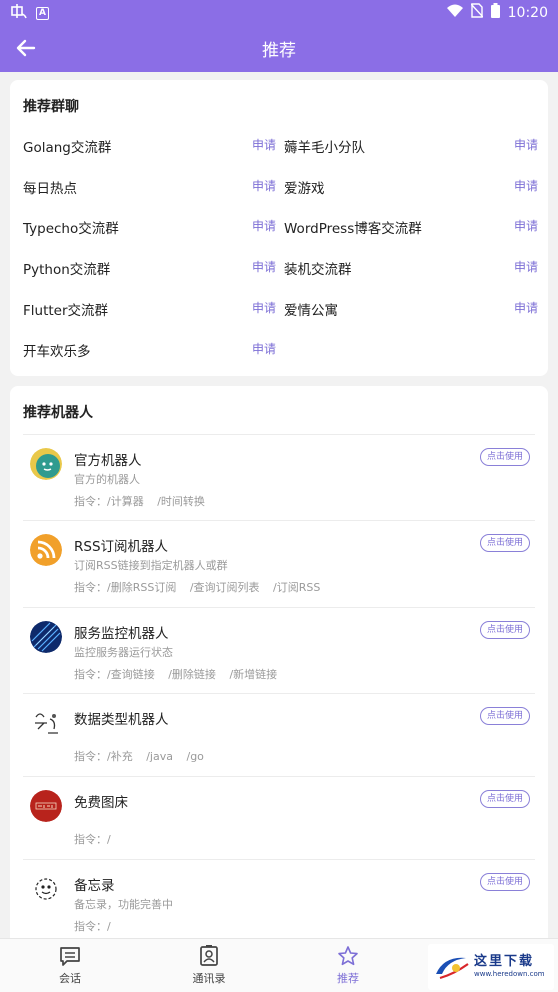 The height and width of the screenshot is (992, 558). I want to click on group-name: Python交流群, so click(67, 270).